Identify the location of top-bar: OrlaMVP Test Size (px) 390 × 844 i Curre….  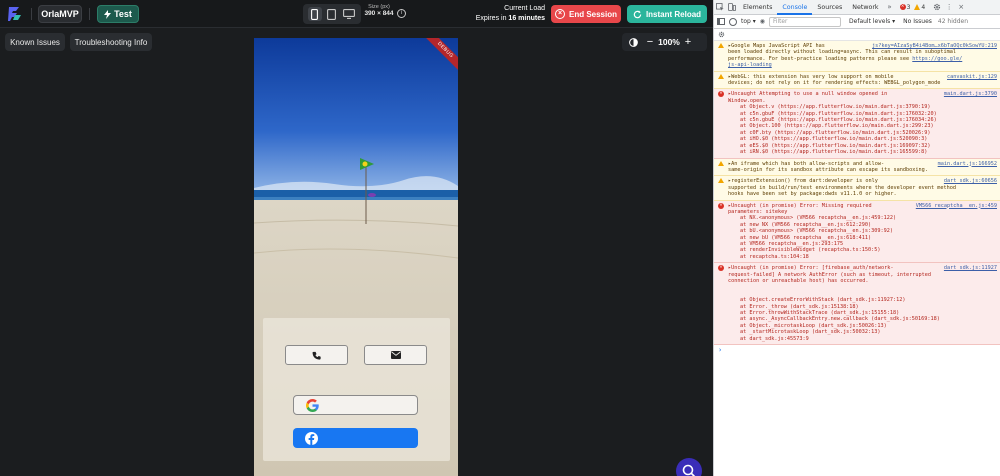
(356, 14).